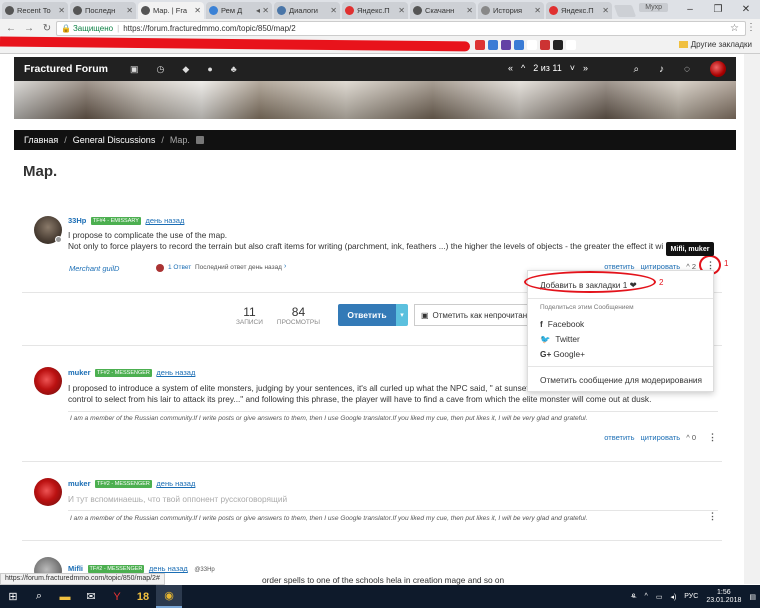 This screenshot has width=760, height=608. I want to click on post-author: 33Hp, so click(77, 220).